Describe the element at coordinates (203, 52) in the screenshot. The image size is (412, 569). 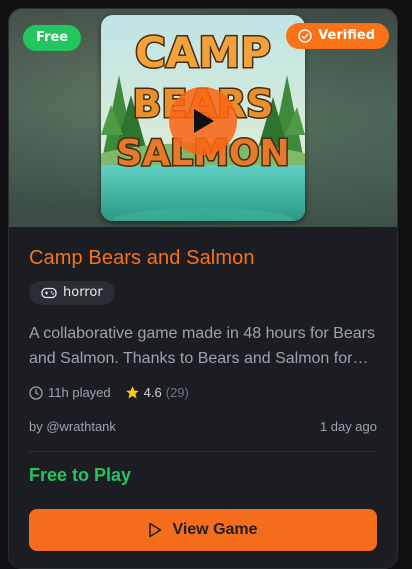
I see `cover-title-line-1: CAMP` at that location.